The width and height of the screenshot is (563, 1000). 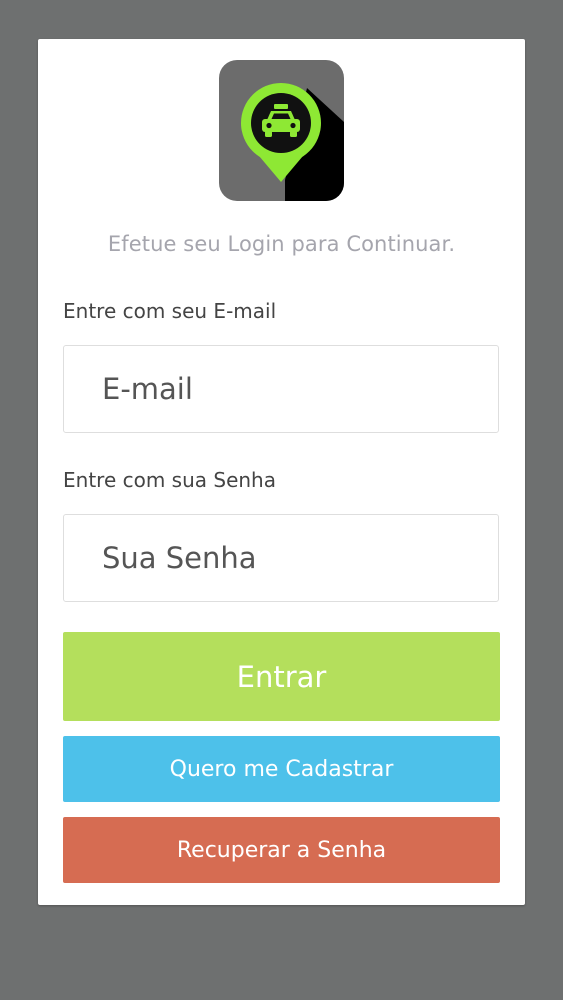 What do you see at coordinates (281, 850) in the screenshot?
I see `recover-password-button: Recuperar a Senha` at bounding box center [281, 850].